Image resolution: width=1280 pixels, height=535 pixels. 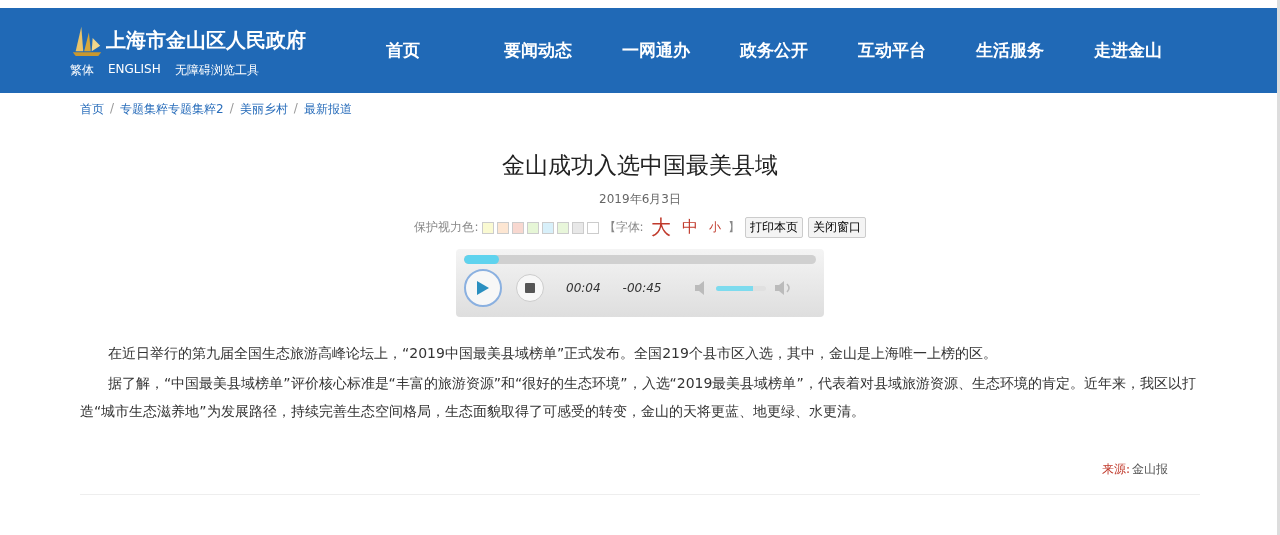 What do you see at coordinates (92, 109) in the screenshot?
I see `breadcrumb-link: 首页` at bounding box center [92, 109].